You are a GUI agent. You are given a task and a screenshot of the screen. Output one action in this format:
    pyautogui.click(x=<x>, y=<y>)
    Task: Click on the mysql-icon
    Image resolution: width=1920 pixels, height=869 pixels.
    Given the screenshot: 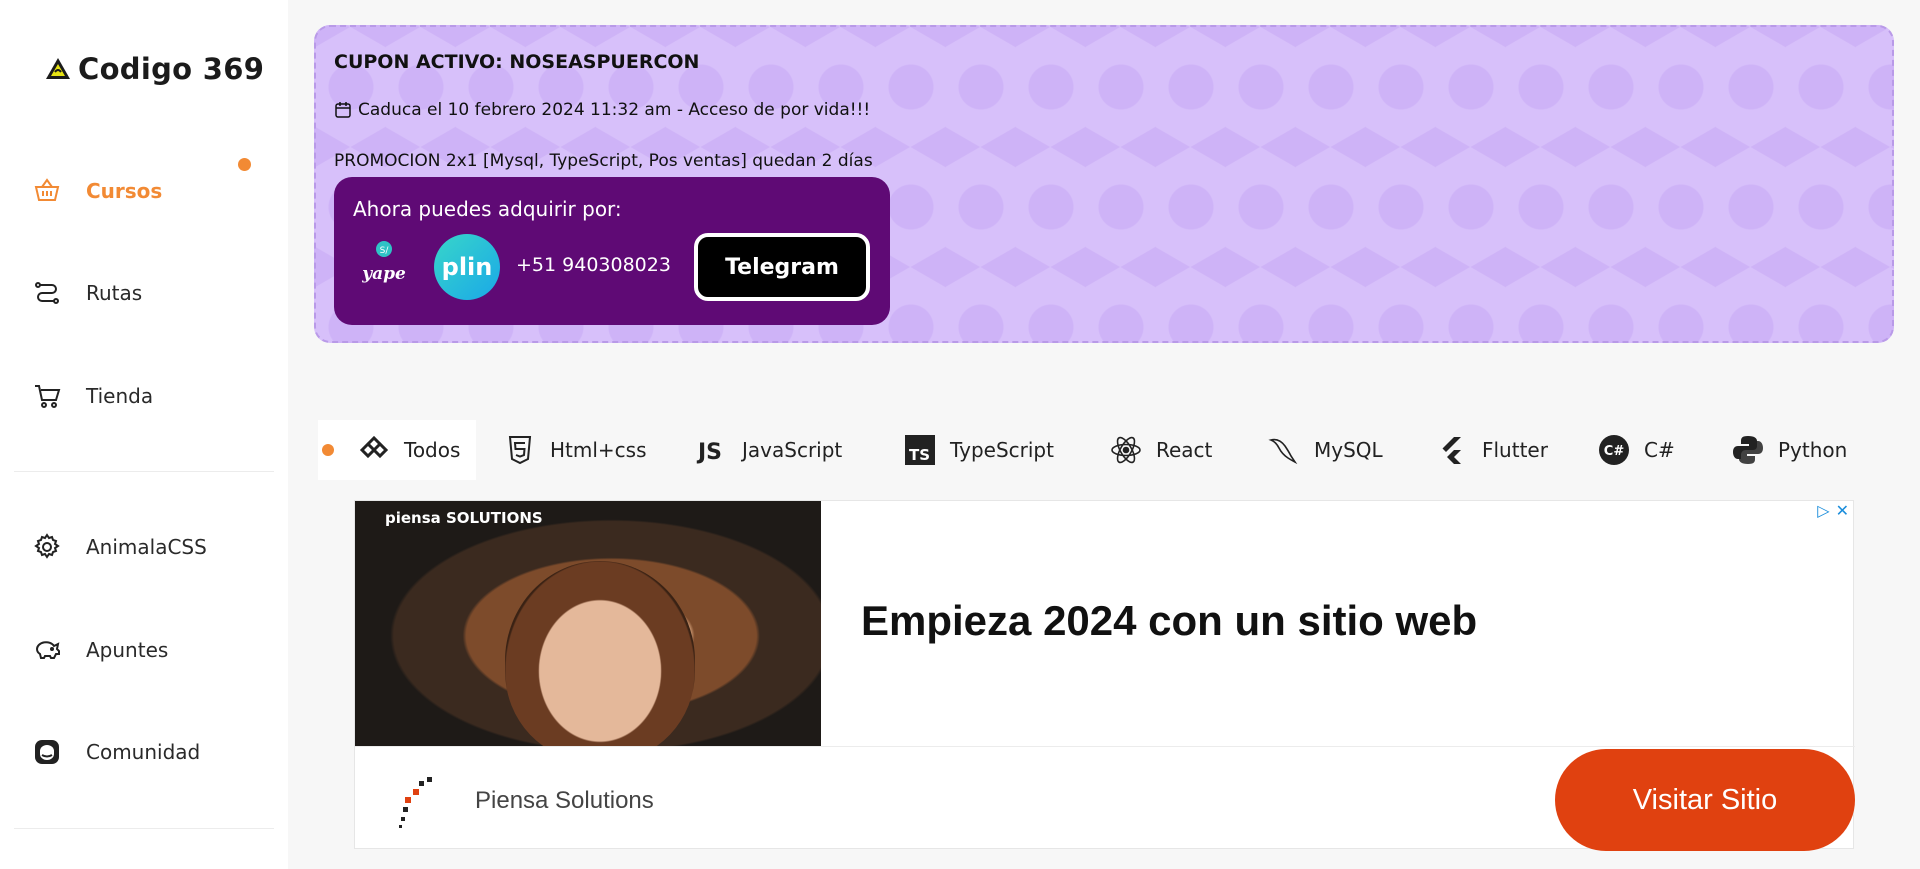 What is the action you would take?
    pyautogui.click(x=1283, y=451)
    